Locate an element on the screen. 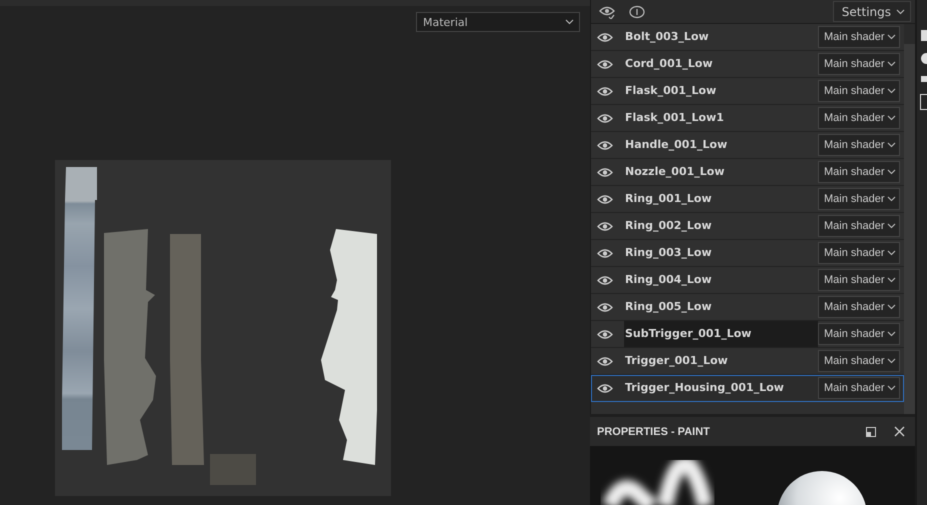 This screenshot has width=927, height=505. layer-name: Flask_001_Low1 is located at coordinates (674, 118).